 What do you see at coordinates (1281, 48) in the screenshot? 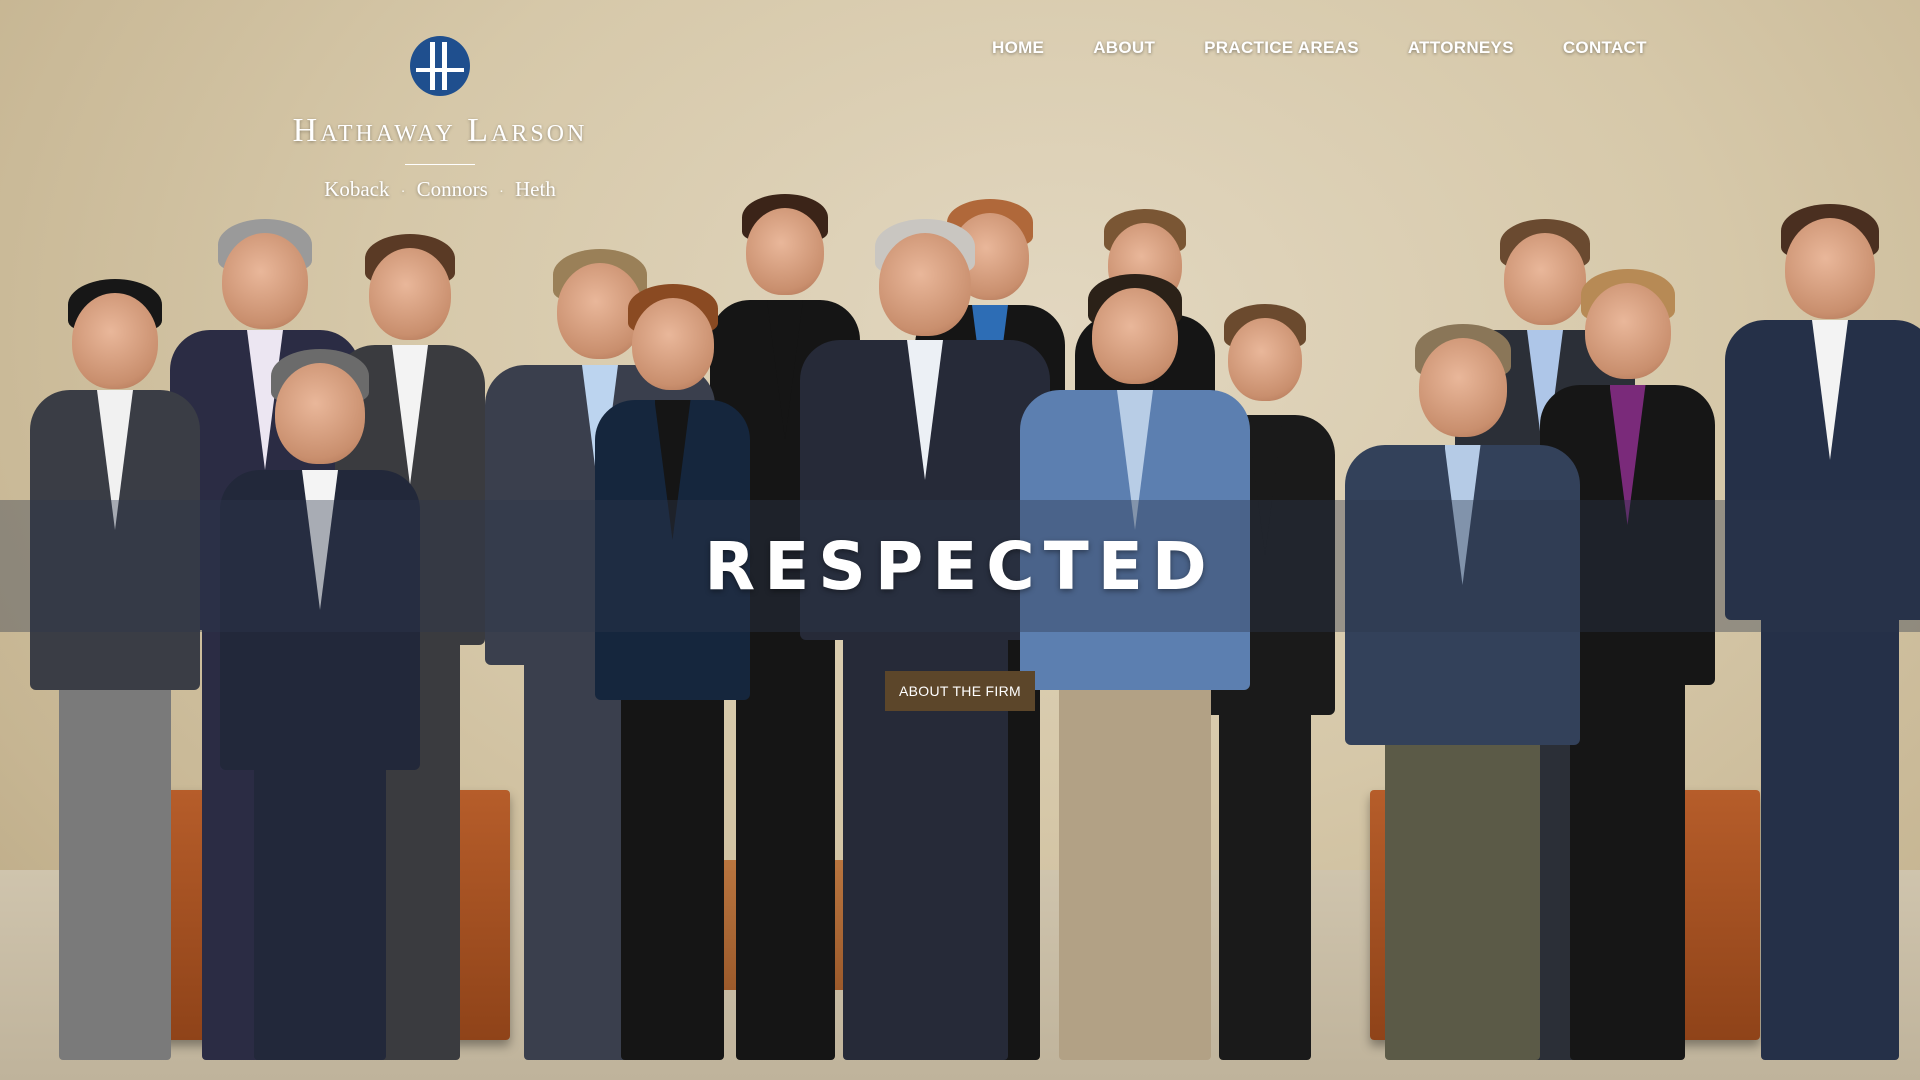
I see `nav-practice-areas: PRACTICE AREAS` at bounding box center [1281, 48].